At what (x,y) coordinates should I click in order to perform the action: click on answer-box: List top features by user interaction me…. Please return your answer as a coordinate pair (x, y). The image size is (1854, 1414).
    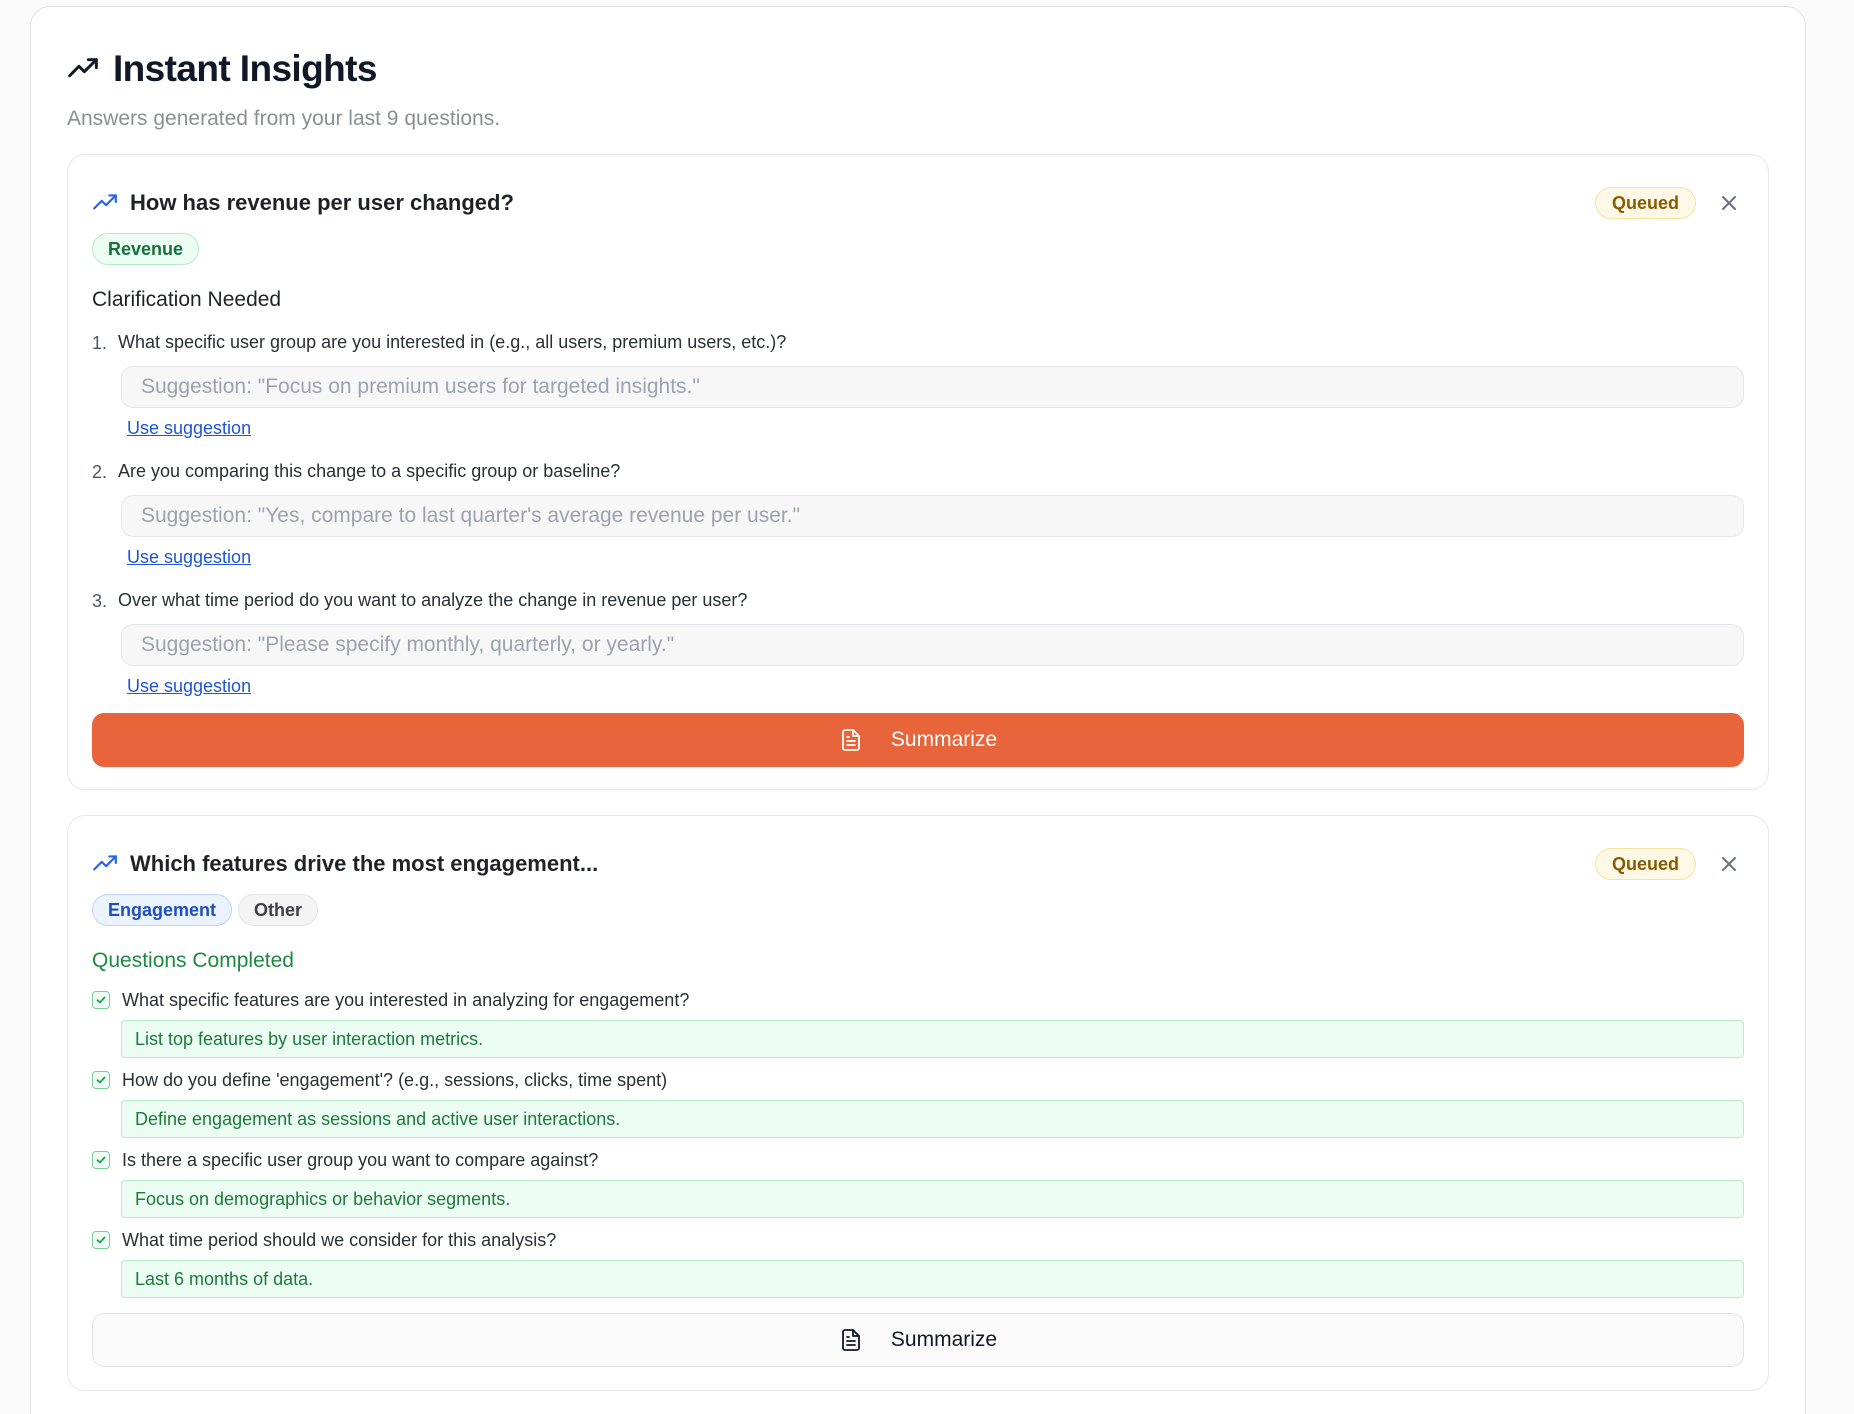
    Looking at the image, I should click on (932, 1039).